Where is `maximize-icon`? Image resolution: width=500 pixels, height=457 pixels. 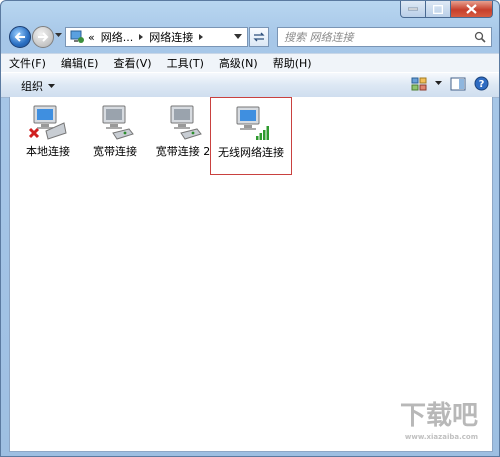 maximize-icon is located at coordinates (438, 9).